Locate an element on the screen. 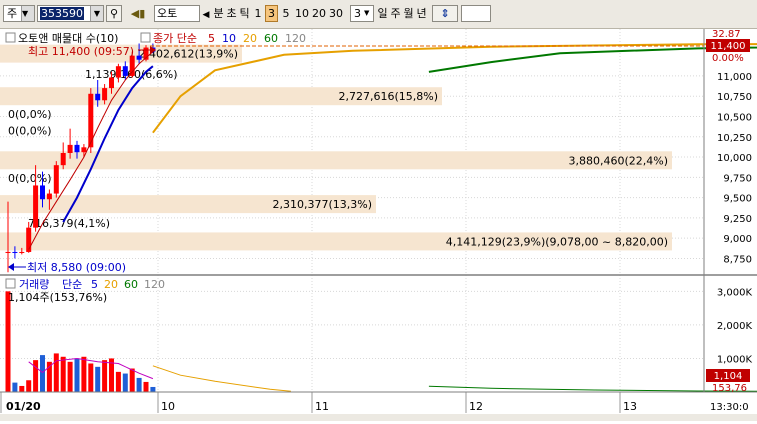 This screenshot has width=757, height=424. period-year-button: 년 is located at coordinates (421, 13).